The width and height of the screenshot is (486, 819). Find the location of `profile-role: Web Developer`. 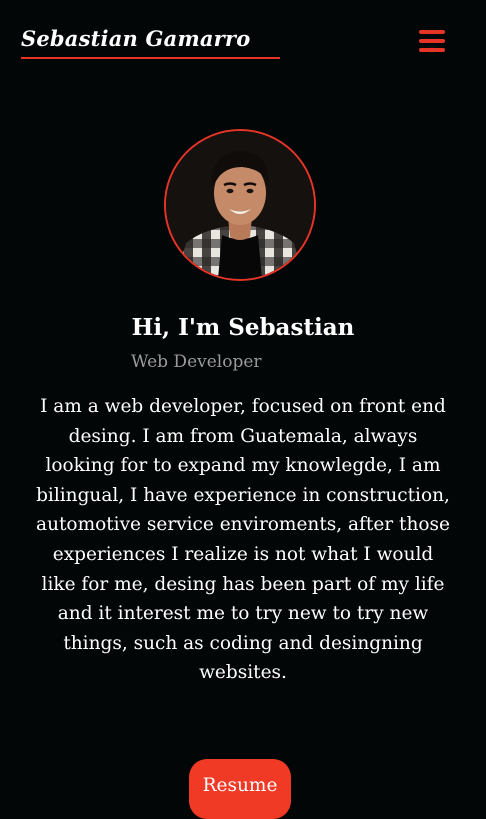

profile-role: Web Developer is located at coordinates (196, 362).